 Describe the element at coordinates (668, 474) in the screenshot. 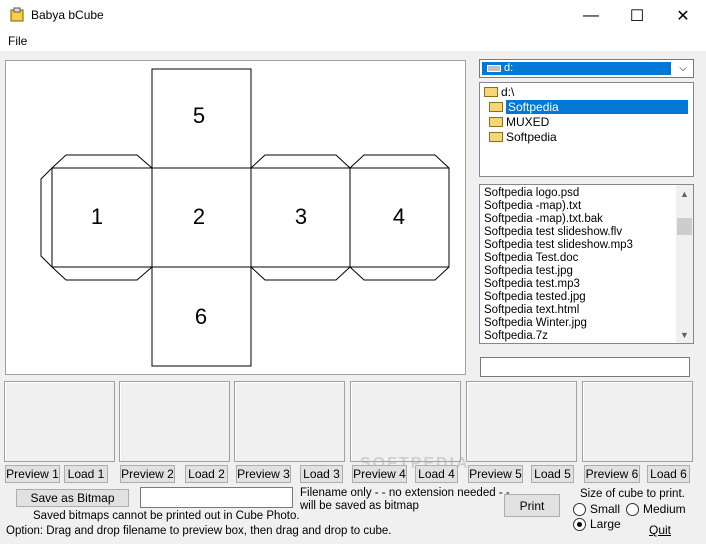

I see `load-6-button: Load 6` at that location.